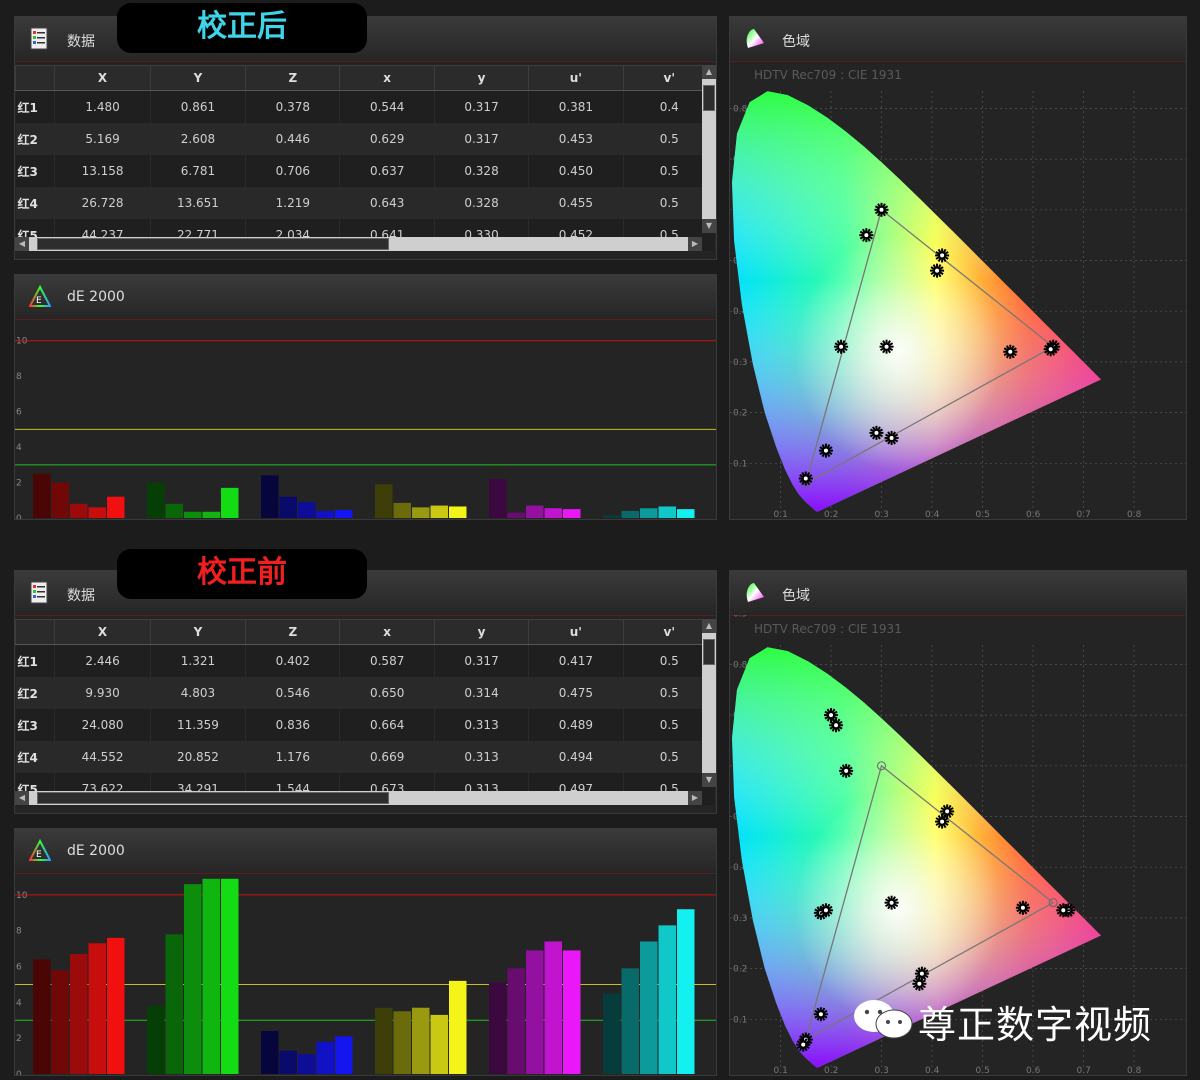  What do you see at coordinates (365, 952) in the screenshot?
I see `de2000-panel-before: E dE 2000 0 2 4 6 8 10` at bounding box center [365, 952].